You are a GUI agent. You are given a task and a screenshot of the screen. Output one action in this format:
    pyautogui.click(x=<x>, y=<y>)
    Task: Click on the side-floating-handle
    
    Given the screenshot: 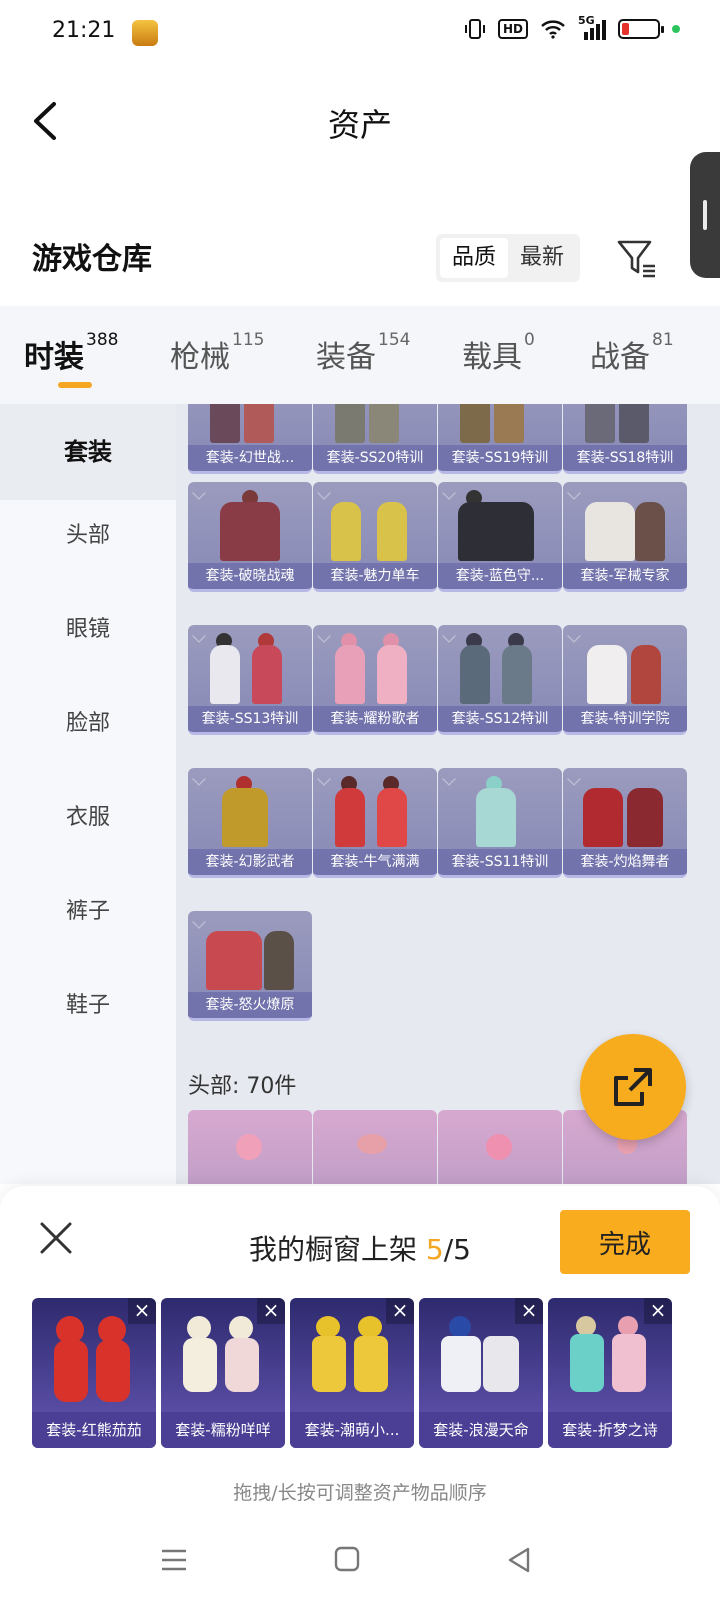 What is the action you would take?
    pyautogui.click(x=705, y=215)
    